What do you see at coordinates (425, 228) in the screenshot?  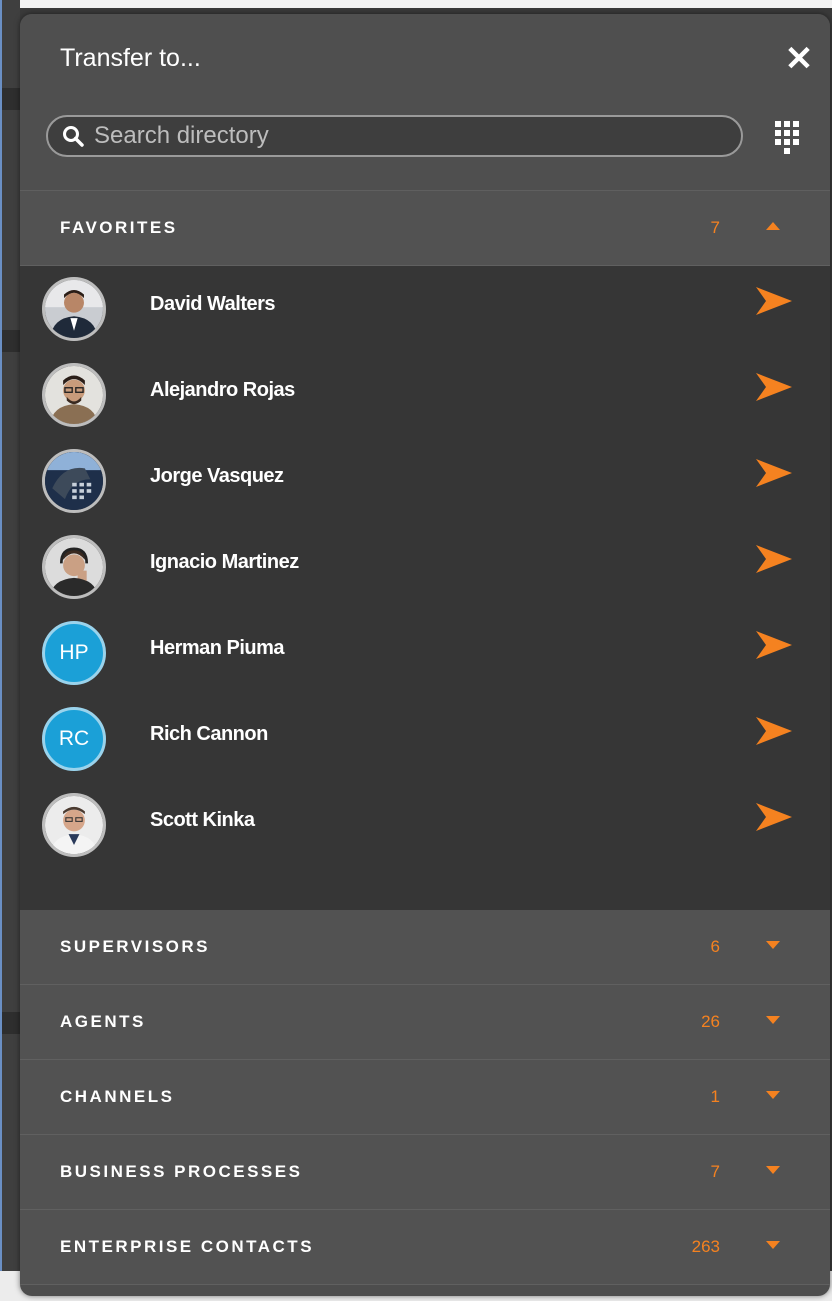 I see `section-favorites: FAVORITES 7` at bounding box center [425, 228].